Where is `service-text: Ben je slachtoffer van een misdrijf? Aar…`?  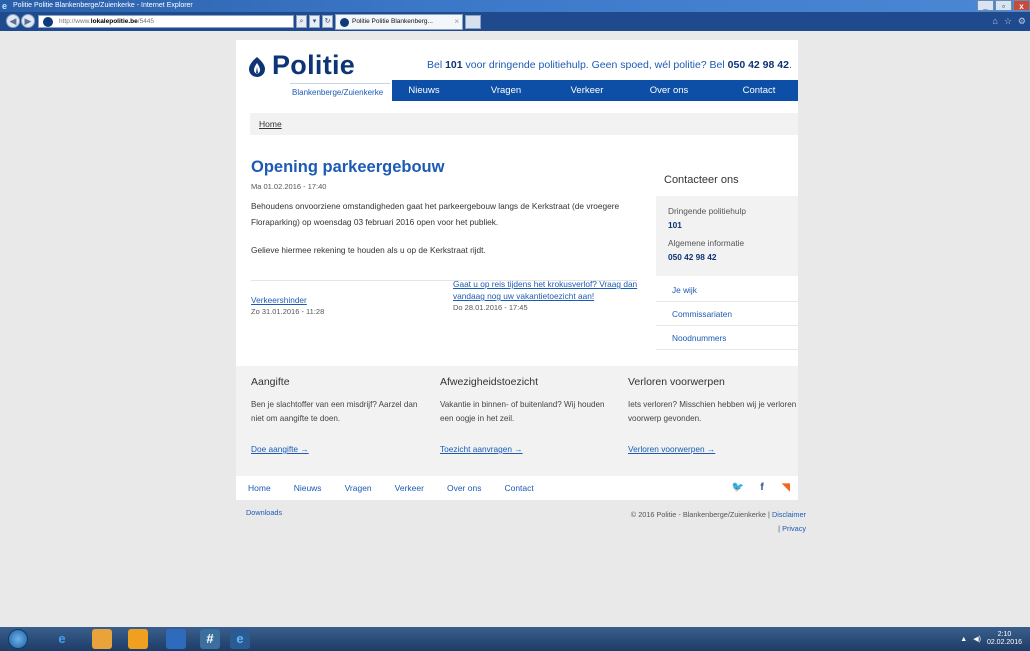 service-text: Ben je slachtoffer van een misdrijf? Aar… is located at coordinates (334, 411).